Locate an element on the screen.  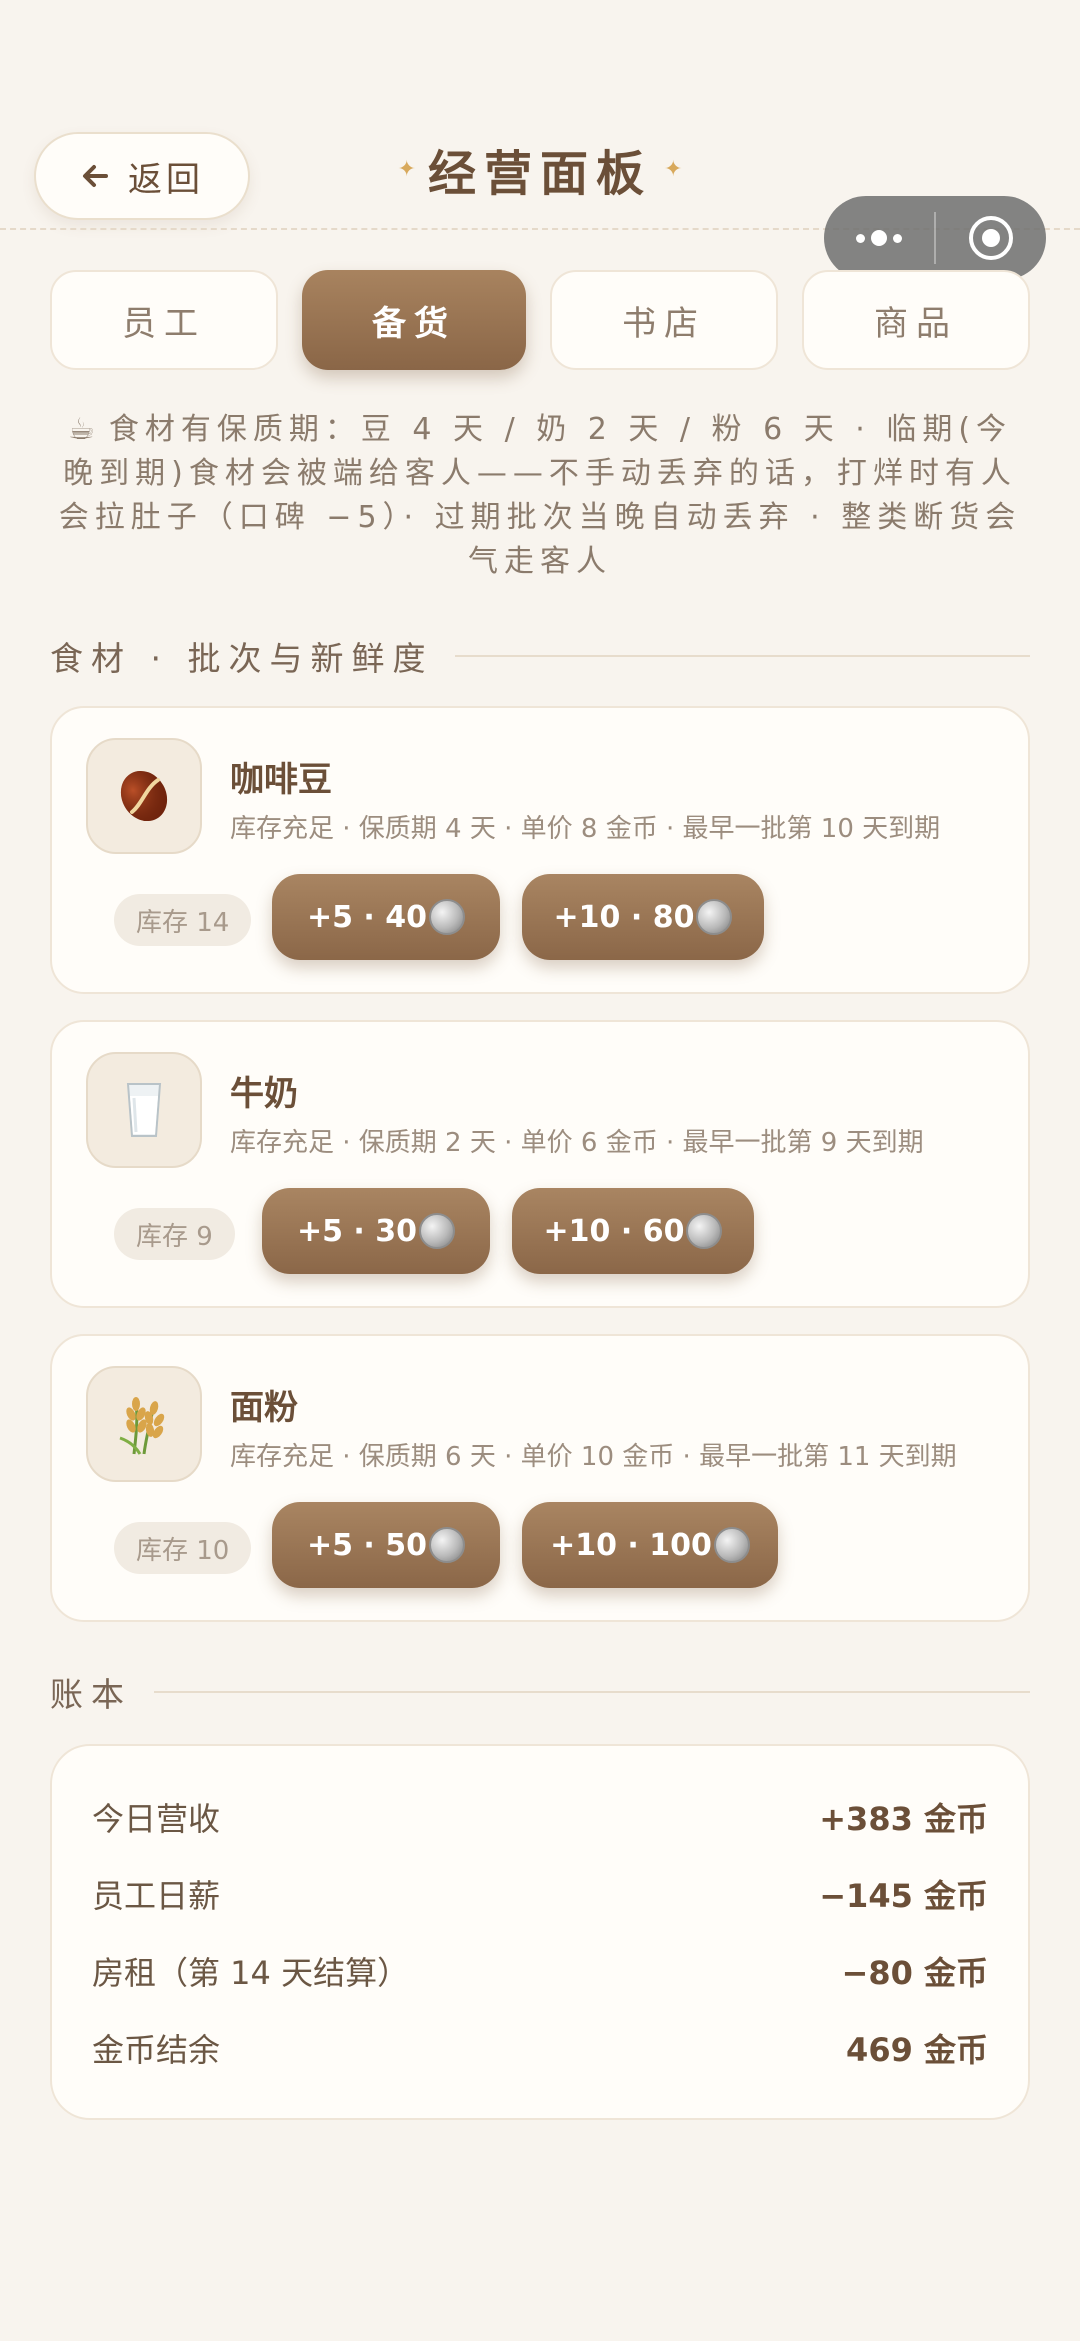
section-title: 账本 is located at coordinates (91, 1694).